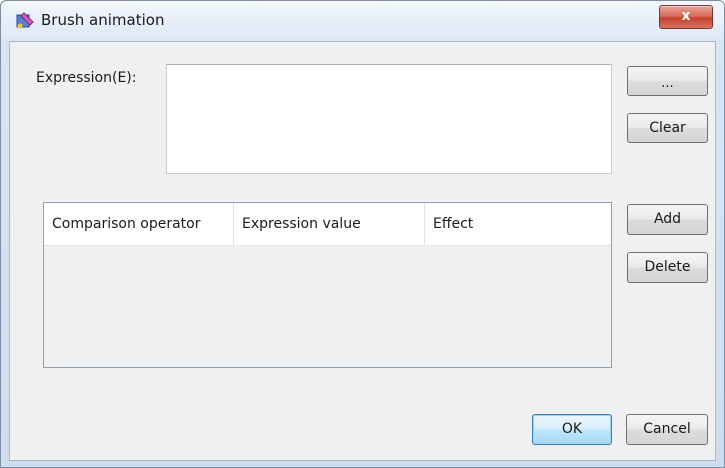  I want to click on delete-button: Delete, so click(667, 267).